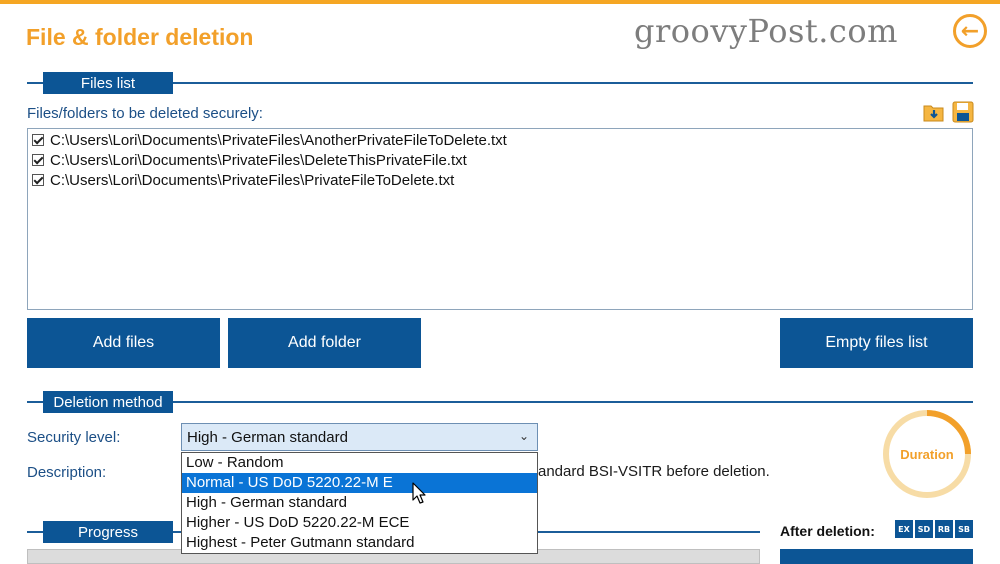 The width and height of the screenshot is (1000, 564). What do you see at coordinates (963, 112) in the screenshot?
I see `save-icon` at bounding box center [963, 112].